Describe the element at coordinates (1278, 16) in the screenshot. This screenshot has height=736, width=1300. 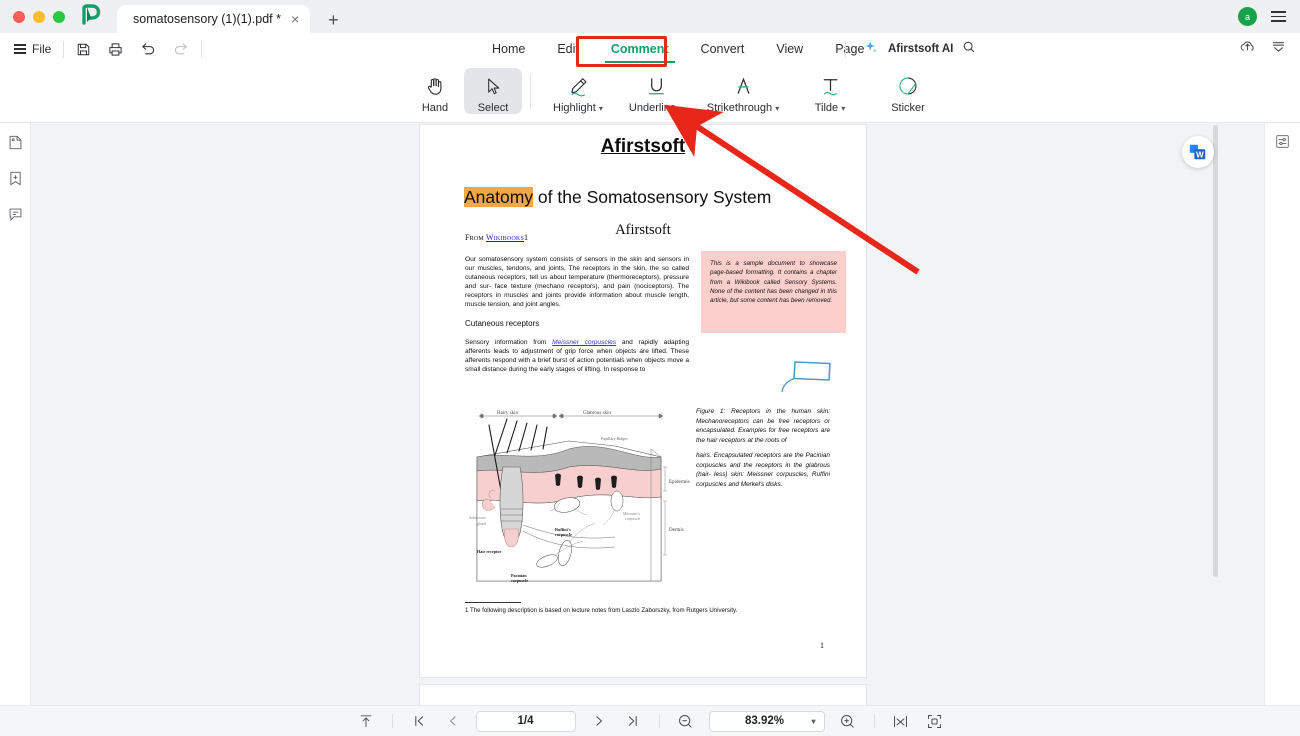
I see `main-menu-icon` at that location.